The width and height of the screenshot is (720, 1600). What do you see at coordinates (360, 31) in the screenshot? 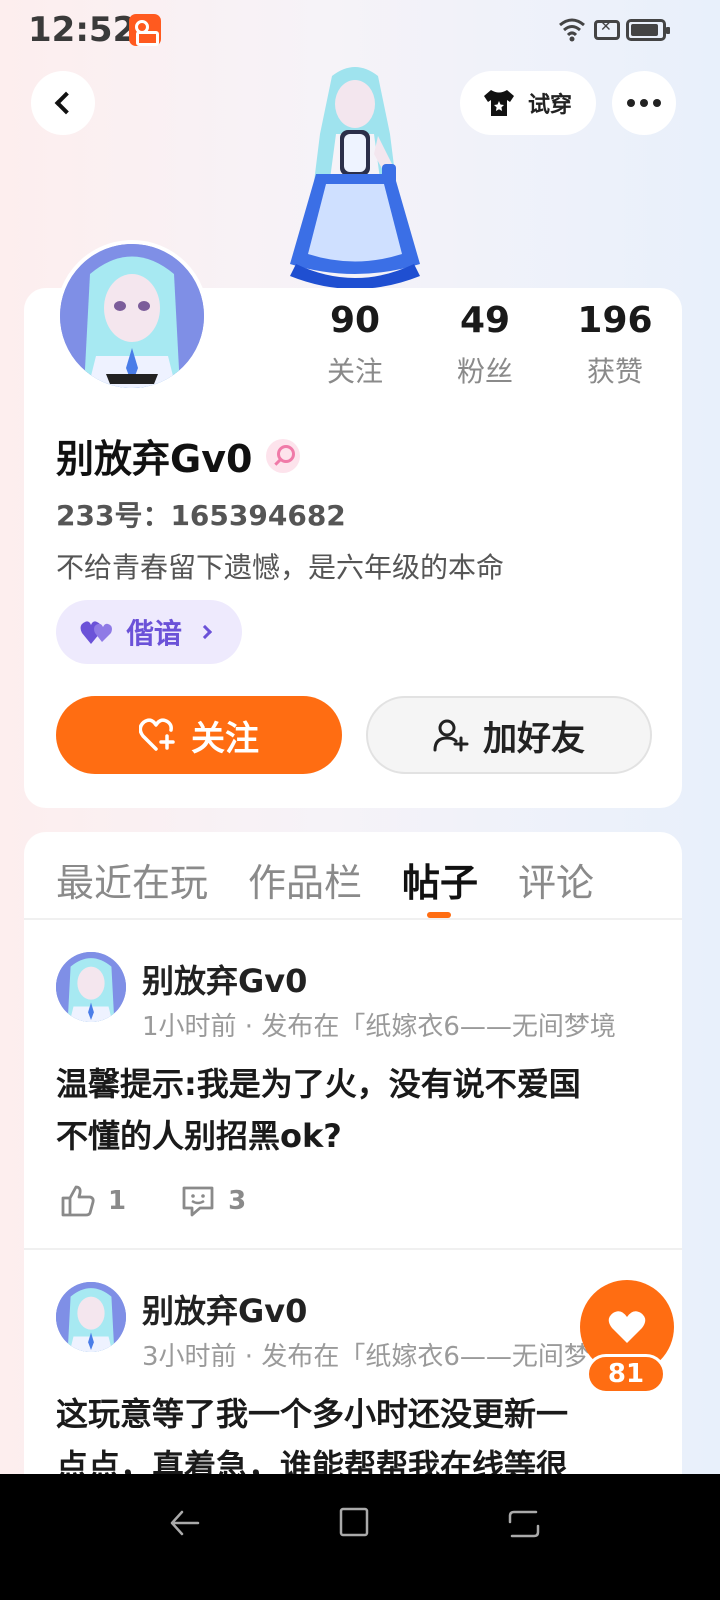
I see `status-bar: 12:52` at bounding box center [360, 31].